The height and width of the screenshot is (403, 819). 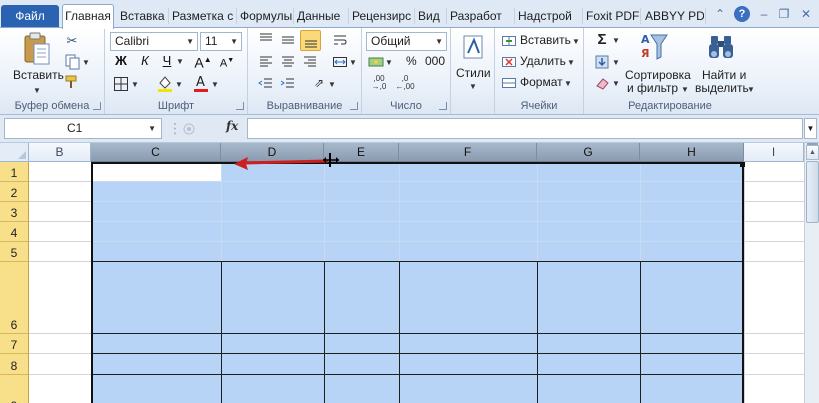 I want to click on format-cells-button: Формат, so click(x=541, y=82).